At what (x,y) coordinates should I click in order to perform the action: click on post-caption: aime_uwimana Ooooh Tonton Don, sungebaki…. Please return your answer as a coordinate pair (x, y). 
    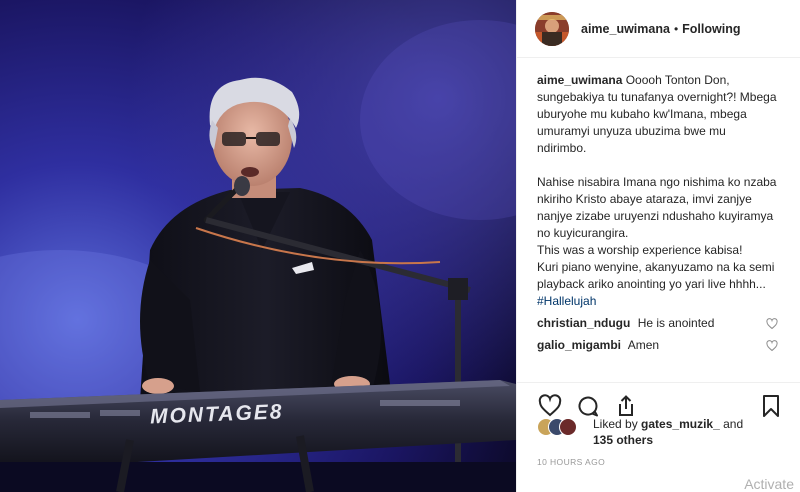
    Looking at the image, I should click on (657, 191).